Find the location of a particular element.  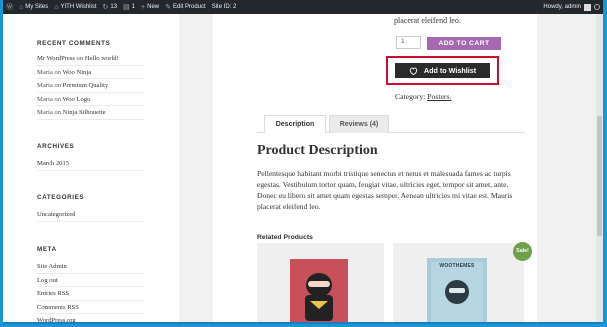

related-product-card: WOOTHEMES is located at coordinates (458, 282).